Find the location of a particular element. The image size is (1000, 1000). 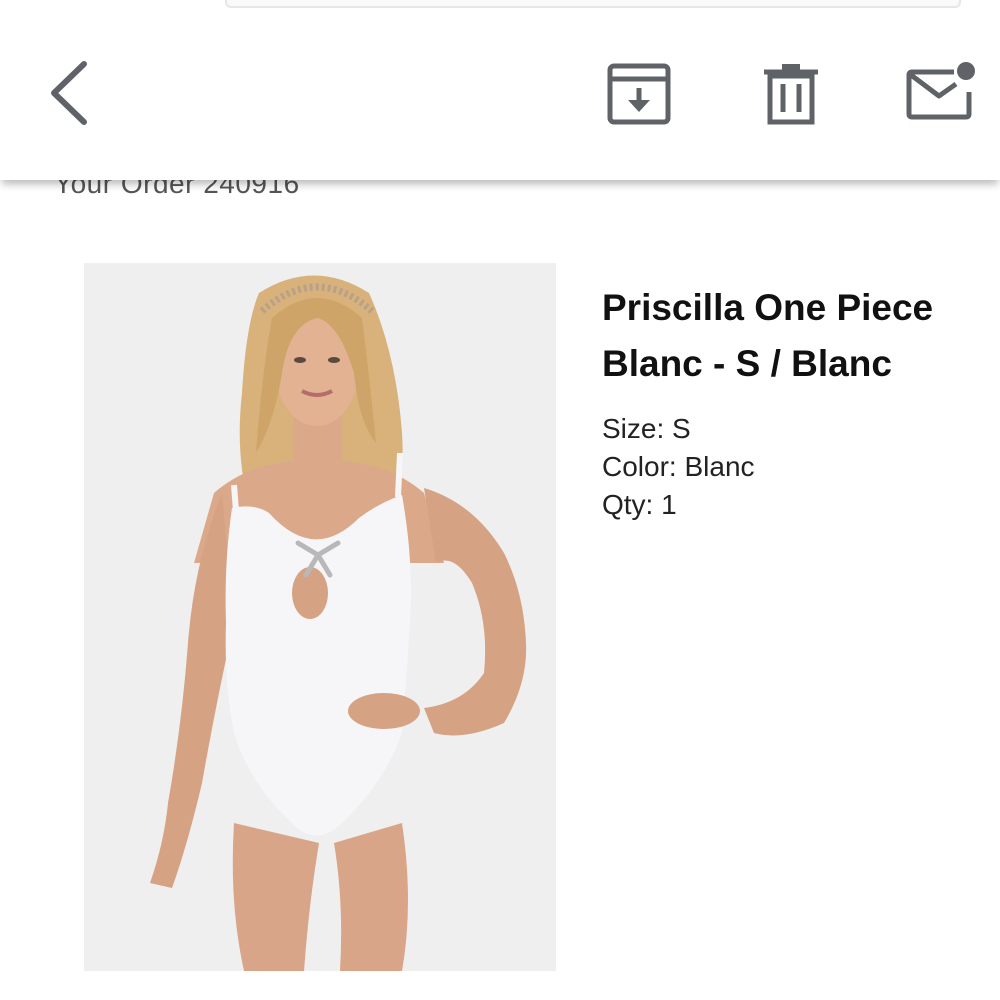

back-button is located at coordinates (70, 93).